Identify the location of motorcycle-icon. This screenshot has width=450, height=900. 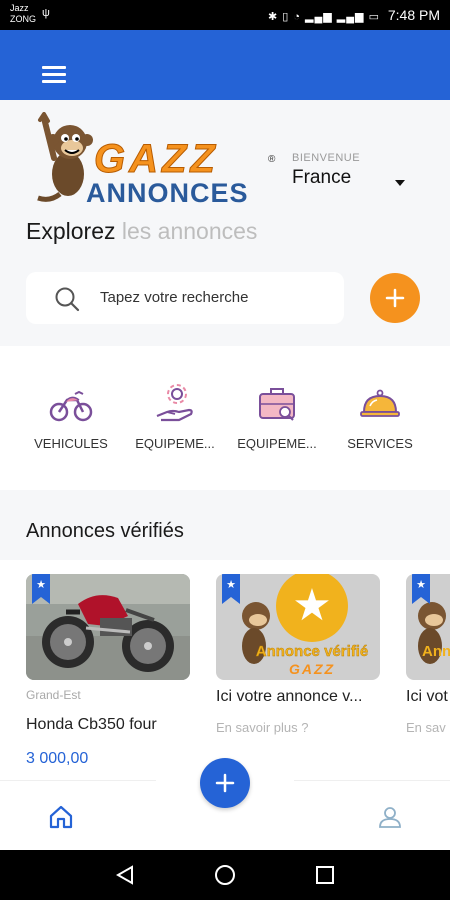
(71, 406).